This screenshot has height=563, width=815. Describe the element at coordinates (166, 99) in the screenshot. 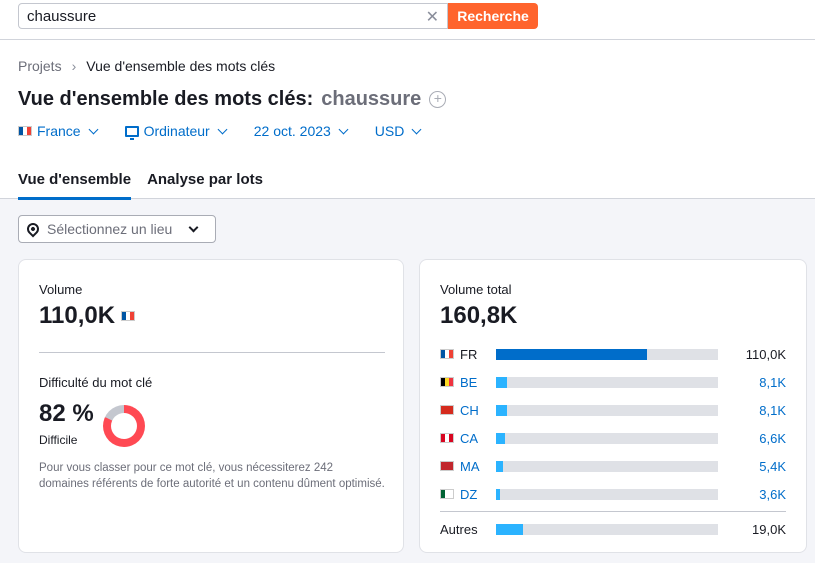

I see `page-title: Vue d'ensemble des mots clés:` at that location.